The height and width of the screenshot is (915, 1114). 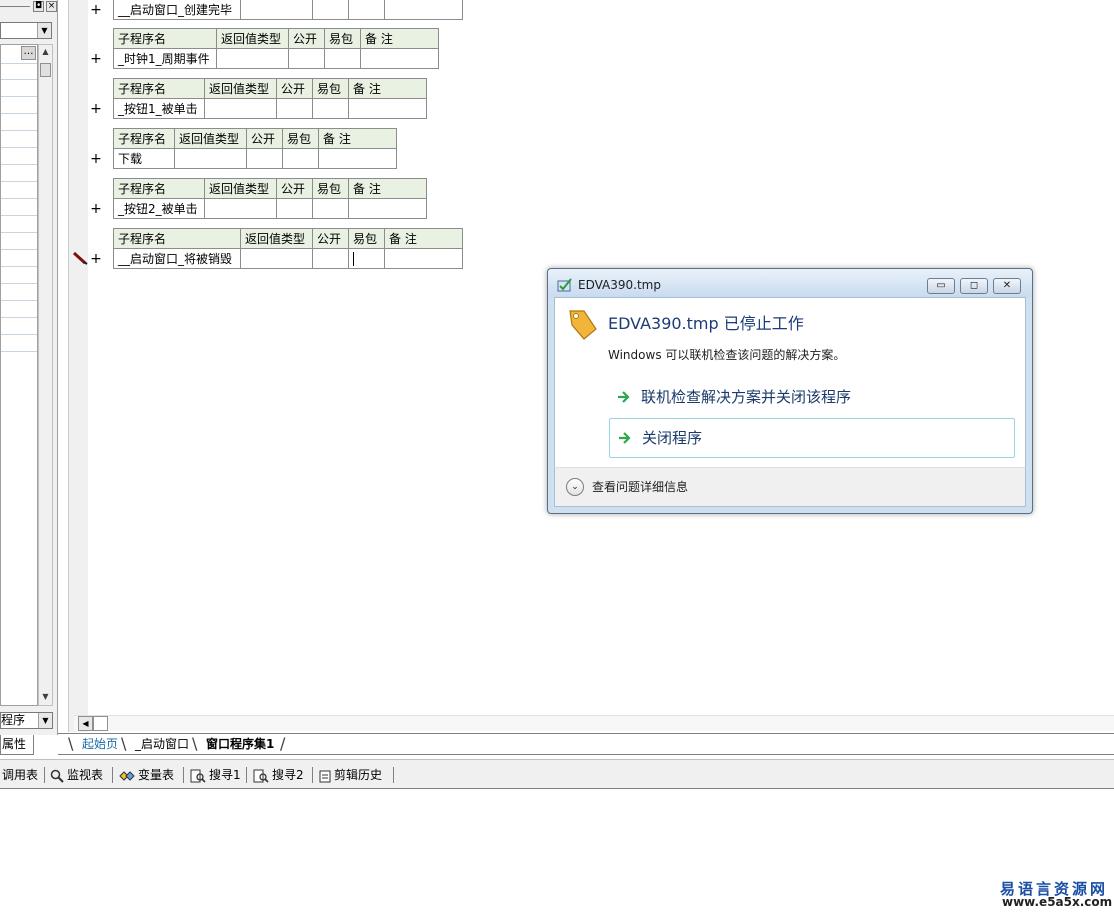 I want to click on toolbar-search-2: 搜寻2, so click(x=278, y=775).